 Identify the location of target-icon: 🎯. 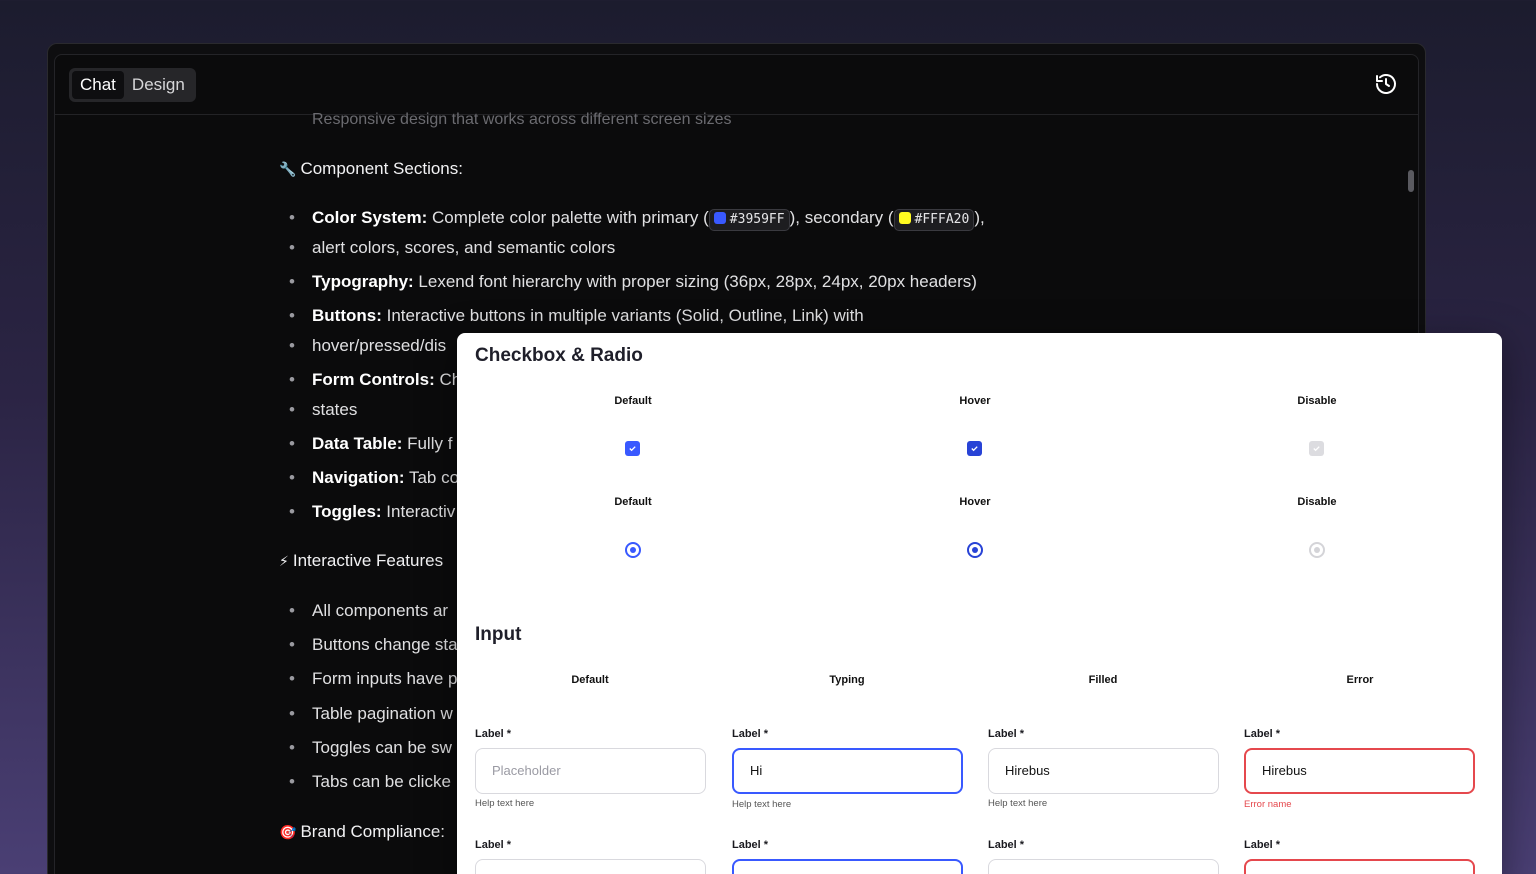
(288, 832).